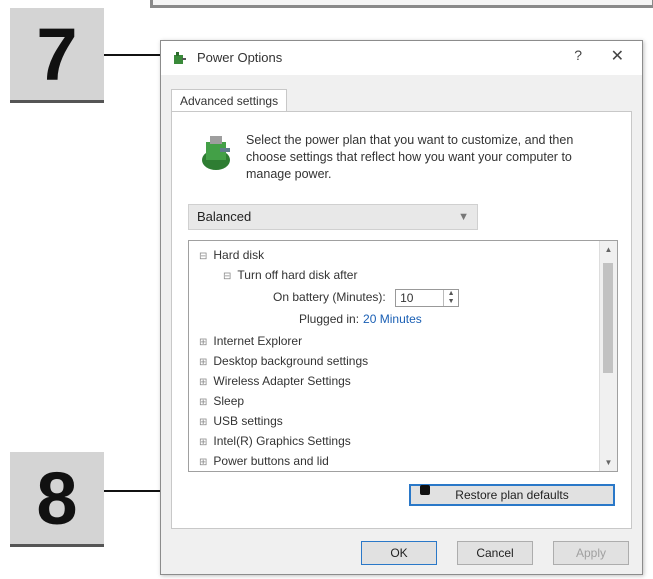 The width and height of the screenshot is (653, 579). I want to click on plugged-in-label: Plugged in:, so click(329, 319).